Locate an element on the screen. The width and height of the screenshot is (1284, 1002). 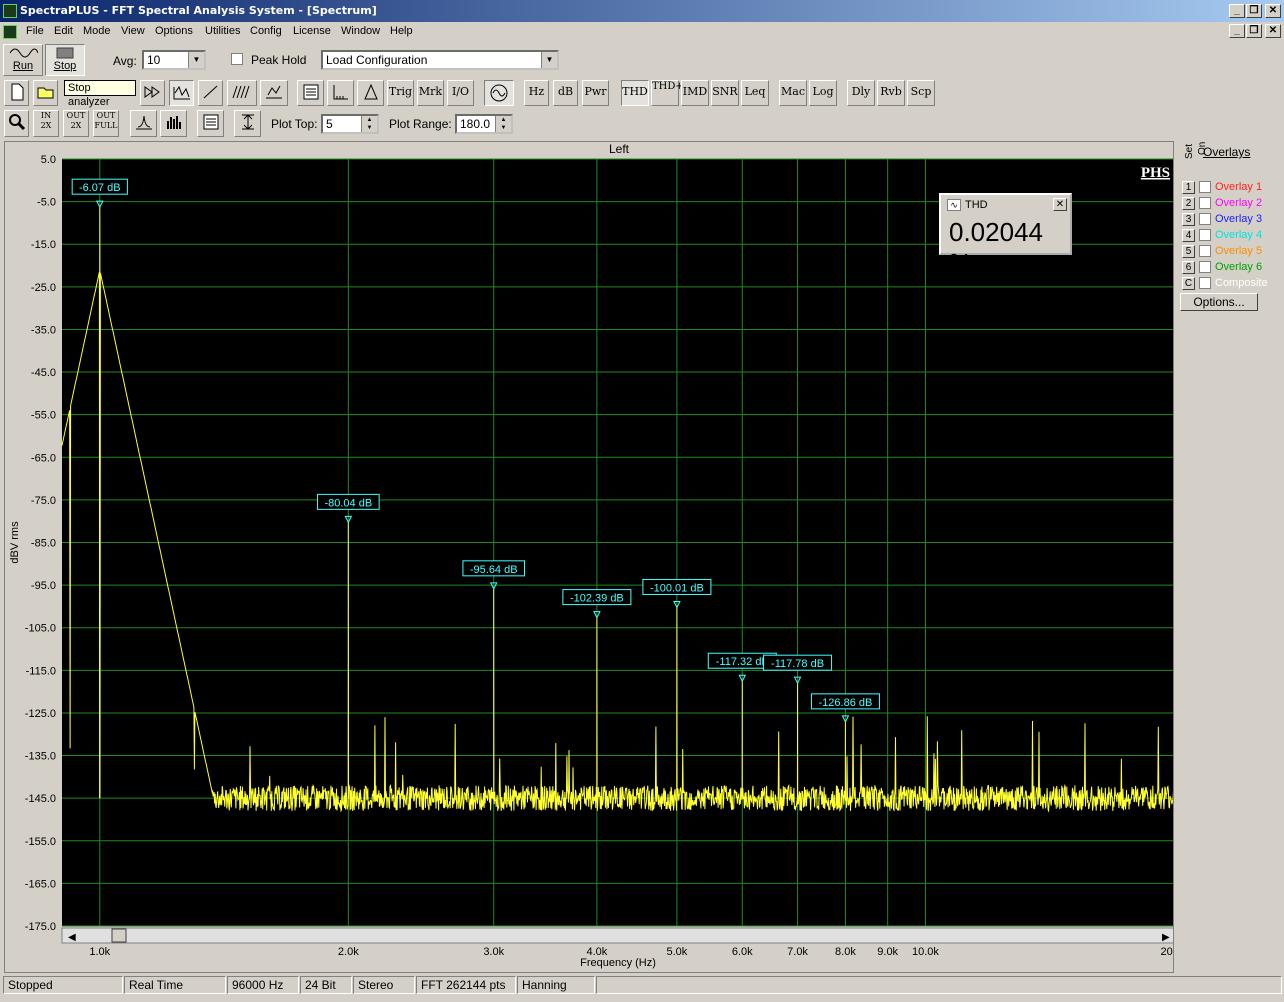
thd-button: THD is located at coordinates (635, 93).